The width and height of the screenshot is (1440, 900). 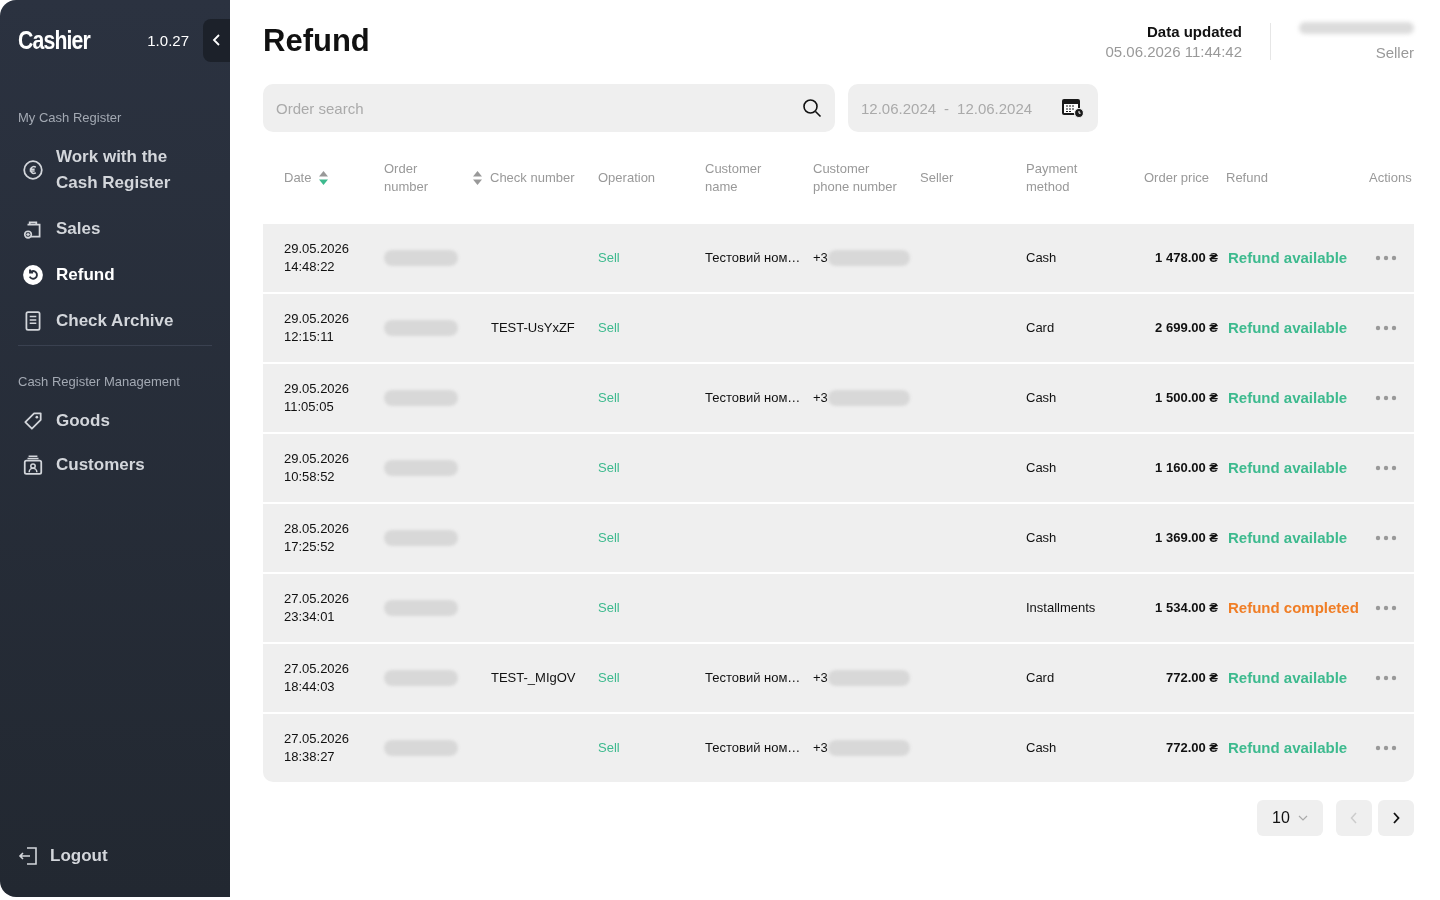 I want to click on refund-icon, so click(x=33, y=275).